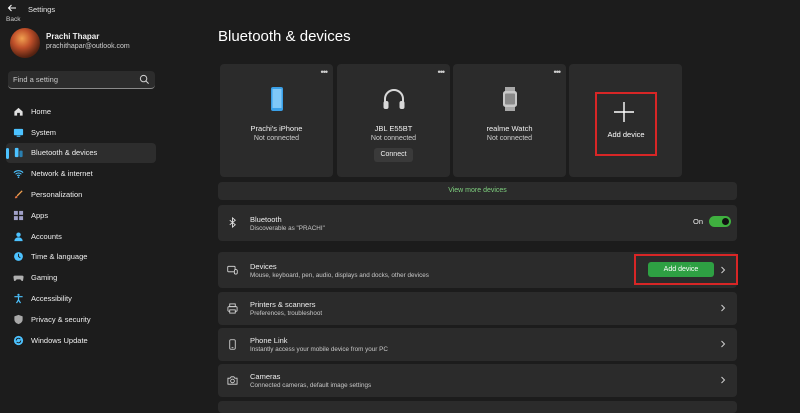  I want to click on sidebar-item-personalization: Personalization, so click(81, 194).